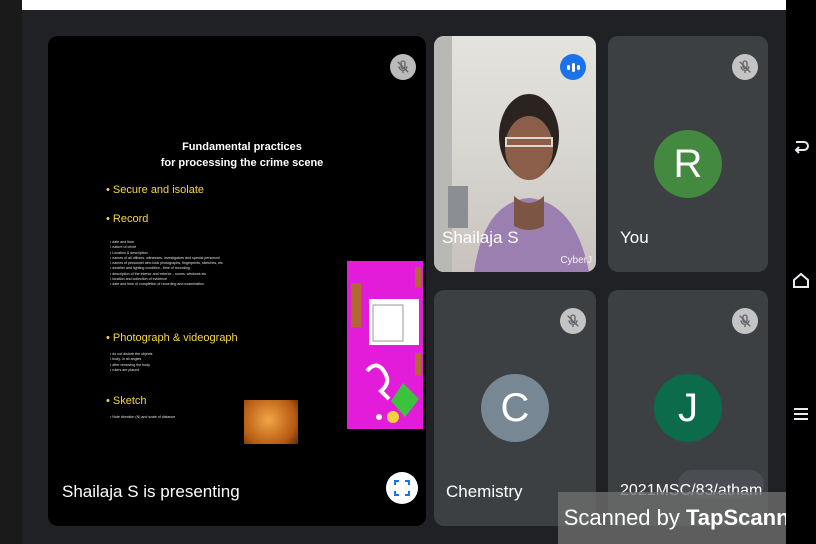 The image size is (816, 544). What do you see at coordinates (801, 416) in the screenshot?
I see `menu-nav-icon` at bounding box center [801, 416].